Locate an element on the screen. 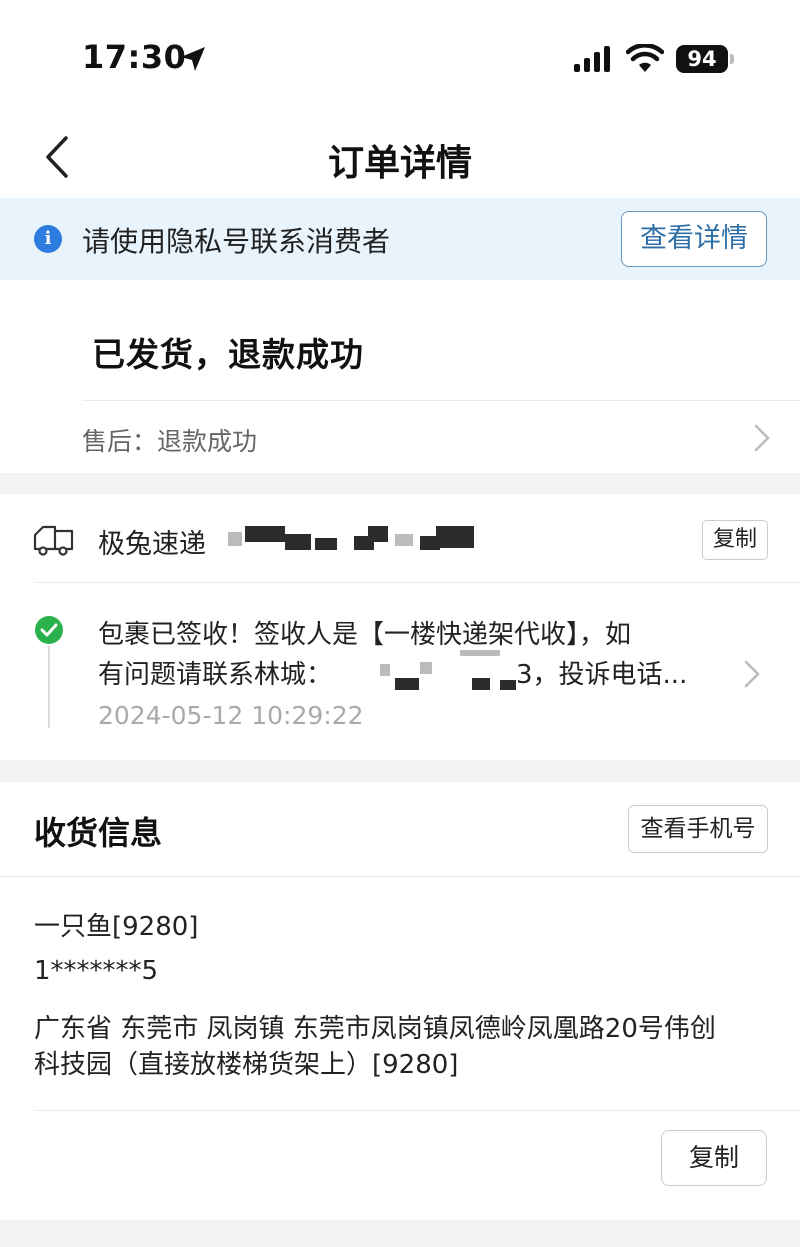 Image resolution: width=800 pixels, height=1247 pixels. info-icon: i is located at coordinates (48, 239).